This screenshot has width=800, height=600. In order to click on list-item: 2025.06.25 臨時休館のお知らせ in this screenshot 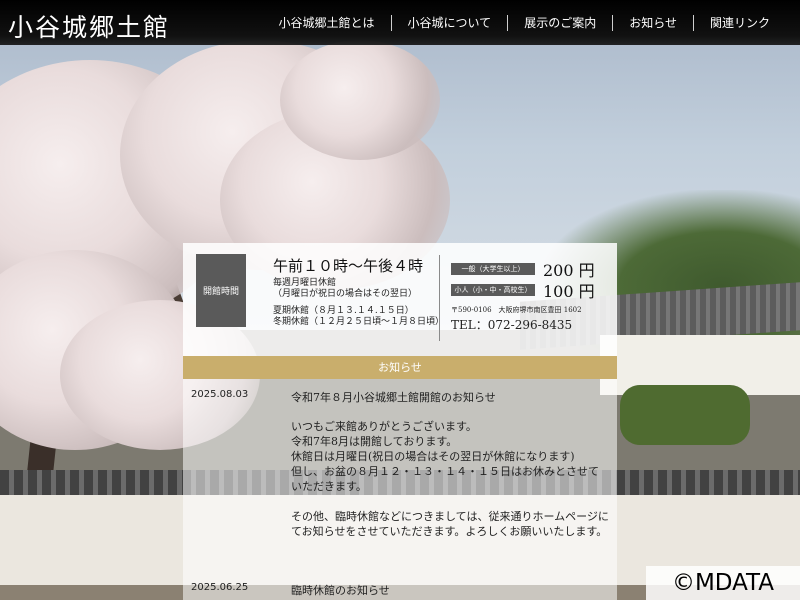, I will do `click(401, 591)`.